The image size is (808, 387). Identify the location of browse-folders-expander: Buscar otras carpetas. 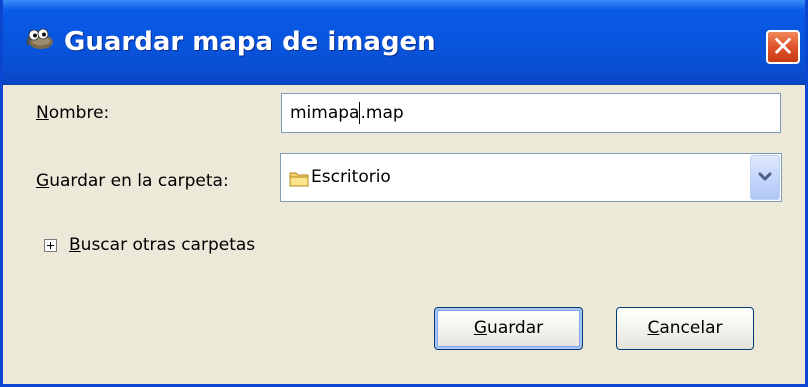
(162, 245).